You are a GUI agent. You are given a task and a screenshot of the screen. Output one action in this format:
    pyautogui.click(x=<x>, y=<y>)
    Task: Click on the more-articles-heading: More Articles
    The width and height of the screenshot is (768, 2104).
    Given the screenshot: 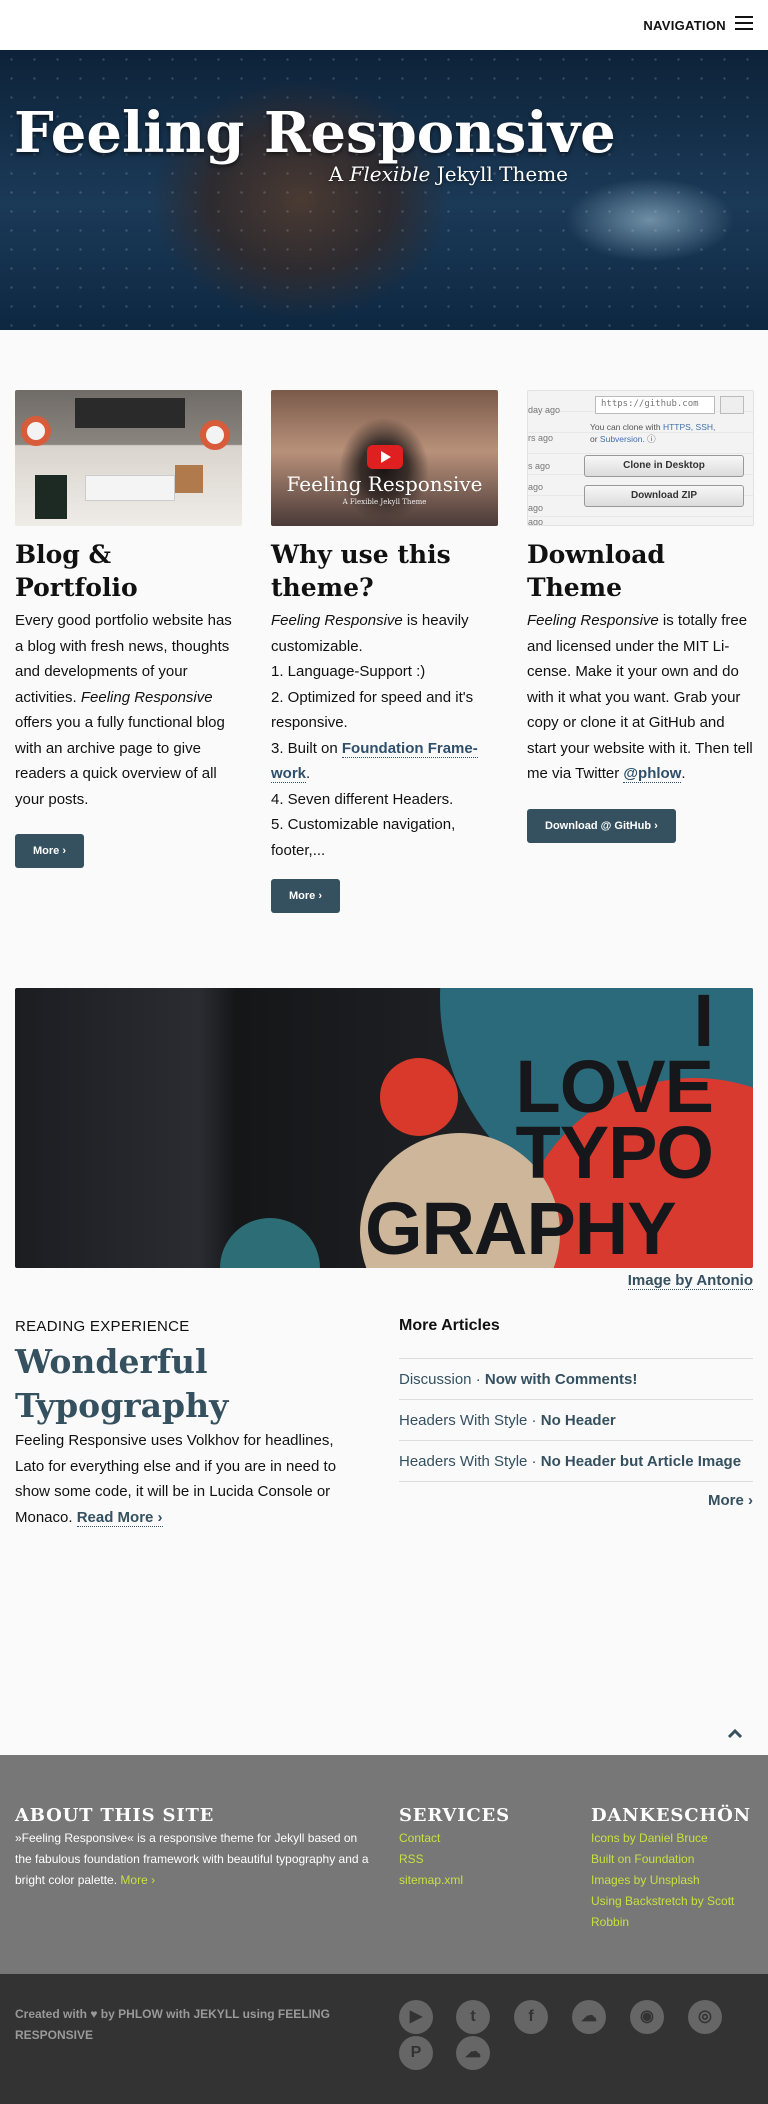 What is the action you would take?
    pyautogui.click(x=449, y=1325)
    